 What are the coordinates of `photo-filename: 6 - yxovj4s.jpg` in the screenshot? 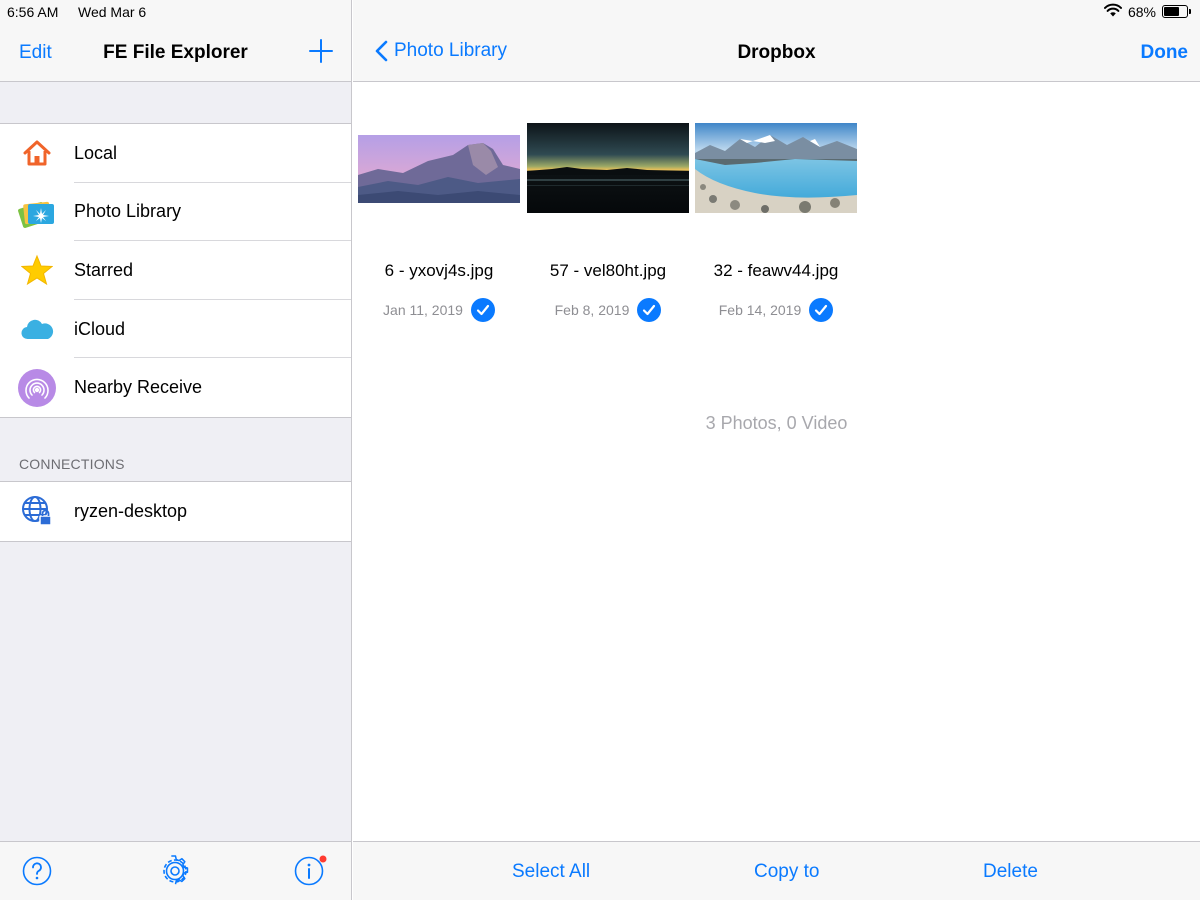 It's located at (439, 270).